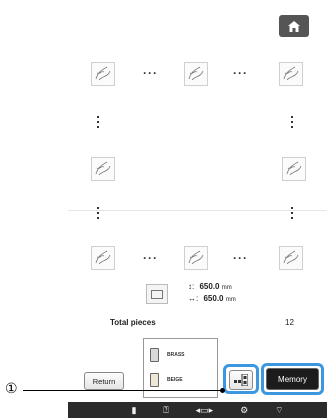 Image resolution: width=327 pixels, height=418 pixels. Describe the element at coordinates (244, 410) in the screenshot. I see `settings-icon: ⚙` at that location.